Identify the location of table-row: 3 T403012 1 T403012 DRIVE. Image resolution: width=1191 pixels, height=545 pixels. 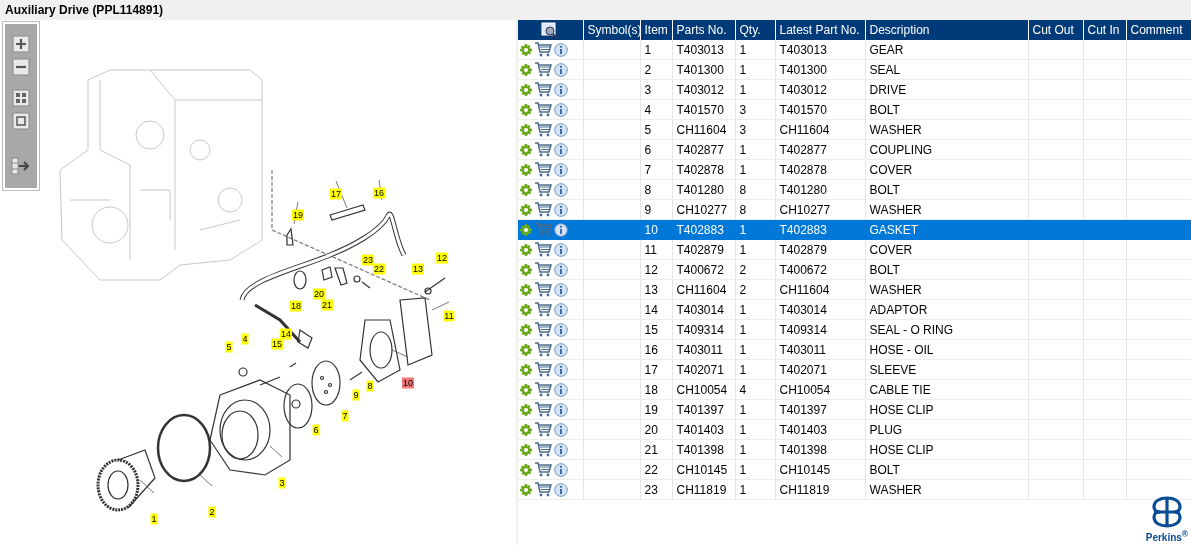
(854, 89).